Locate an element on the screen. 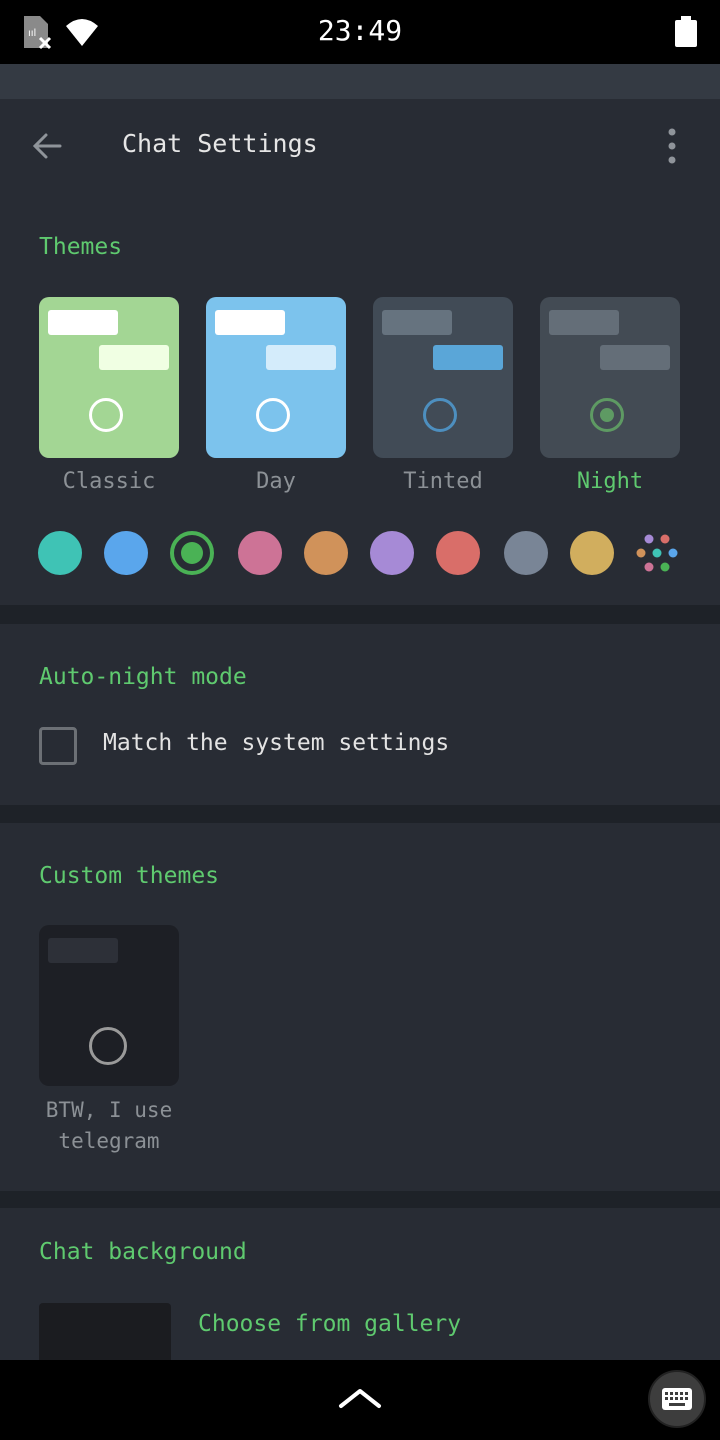  arrow-left-icon is located at coordinates (47, 146).